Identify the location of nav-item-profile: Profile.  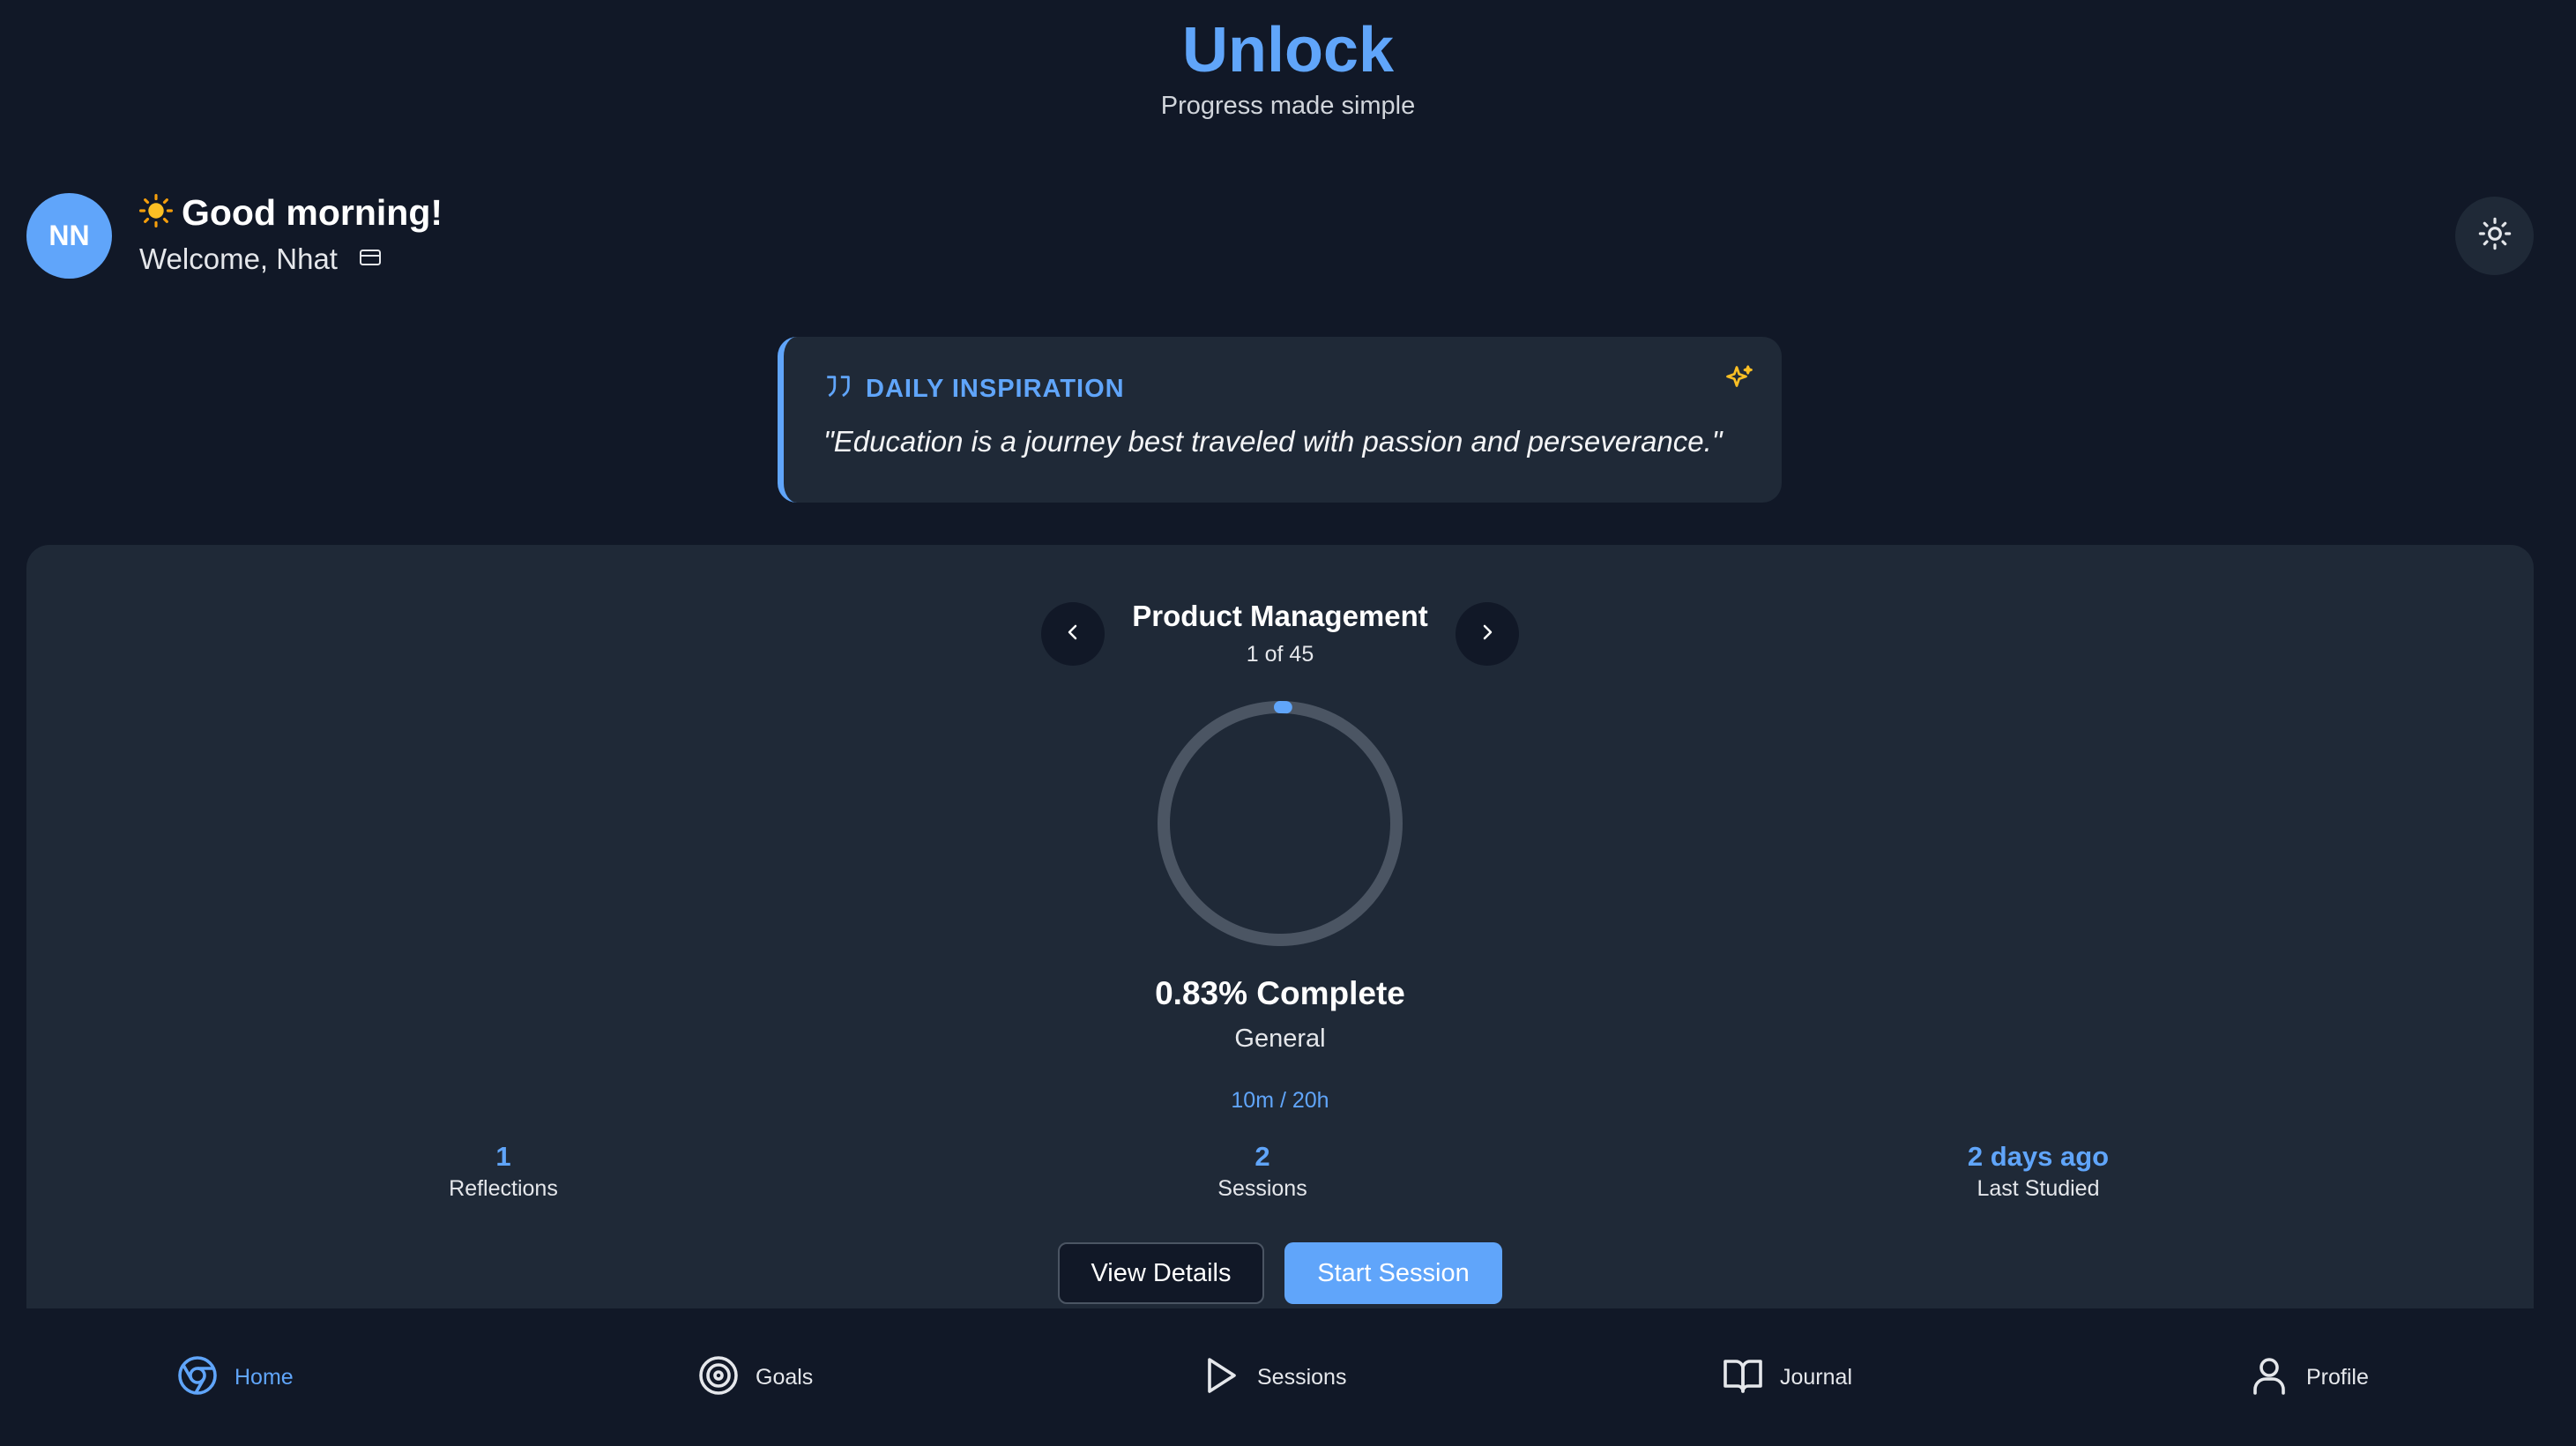
(2308, 1377).